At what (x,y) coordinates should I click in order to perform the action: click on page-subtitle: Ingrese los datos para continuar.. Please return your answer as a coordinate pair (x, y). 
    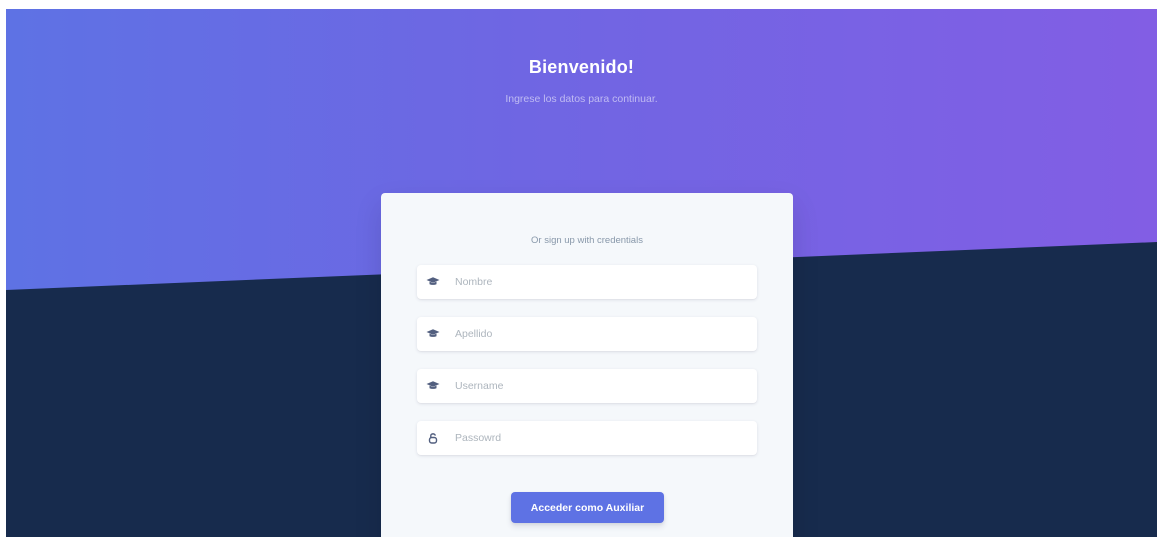
    Looking at the image, I should click on (581, 99).